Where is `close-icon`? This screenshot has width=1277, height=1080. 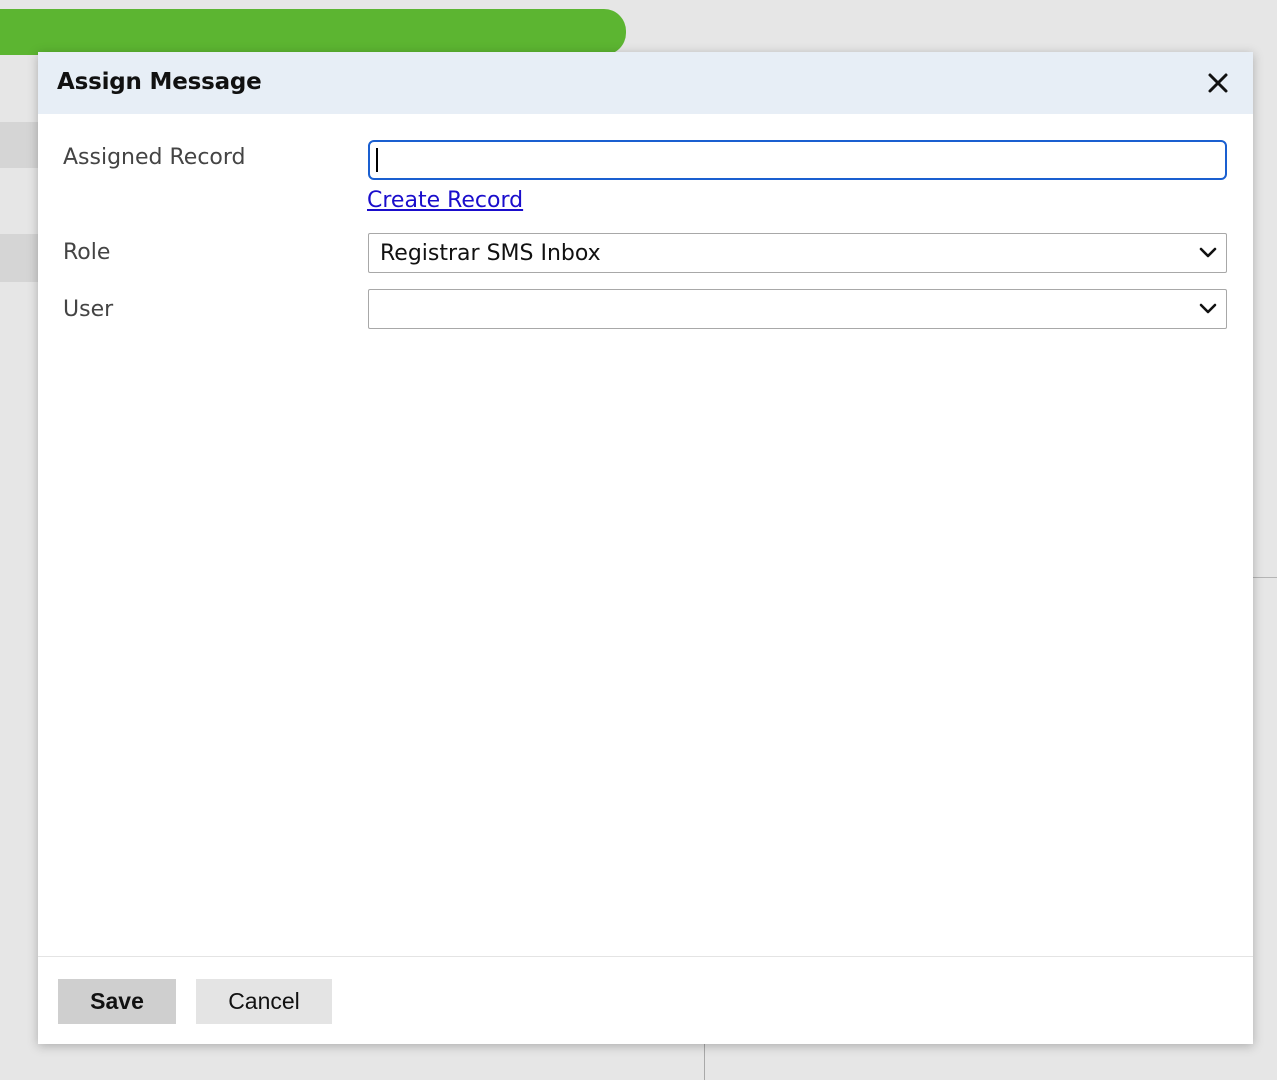
close-icon is located at coordinates (1218, 83).